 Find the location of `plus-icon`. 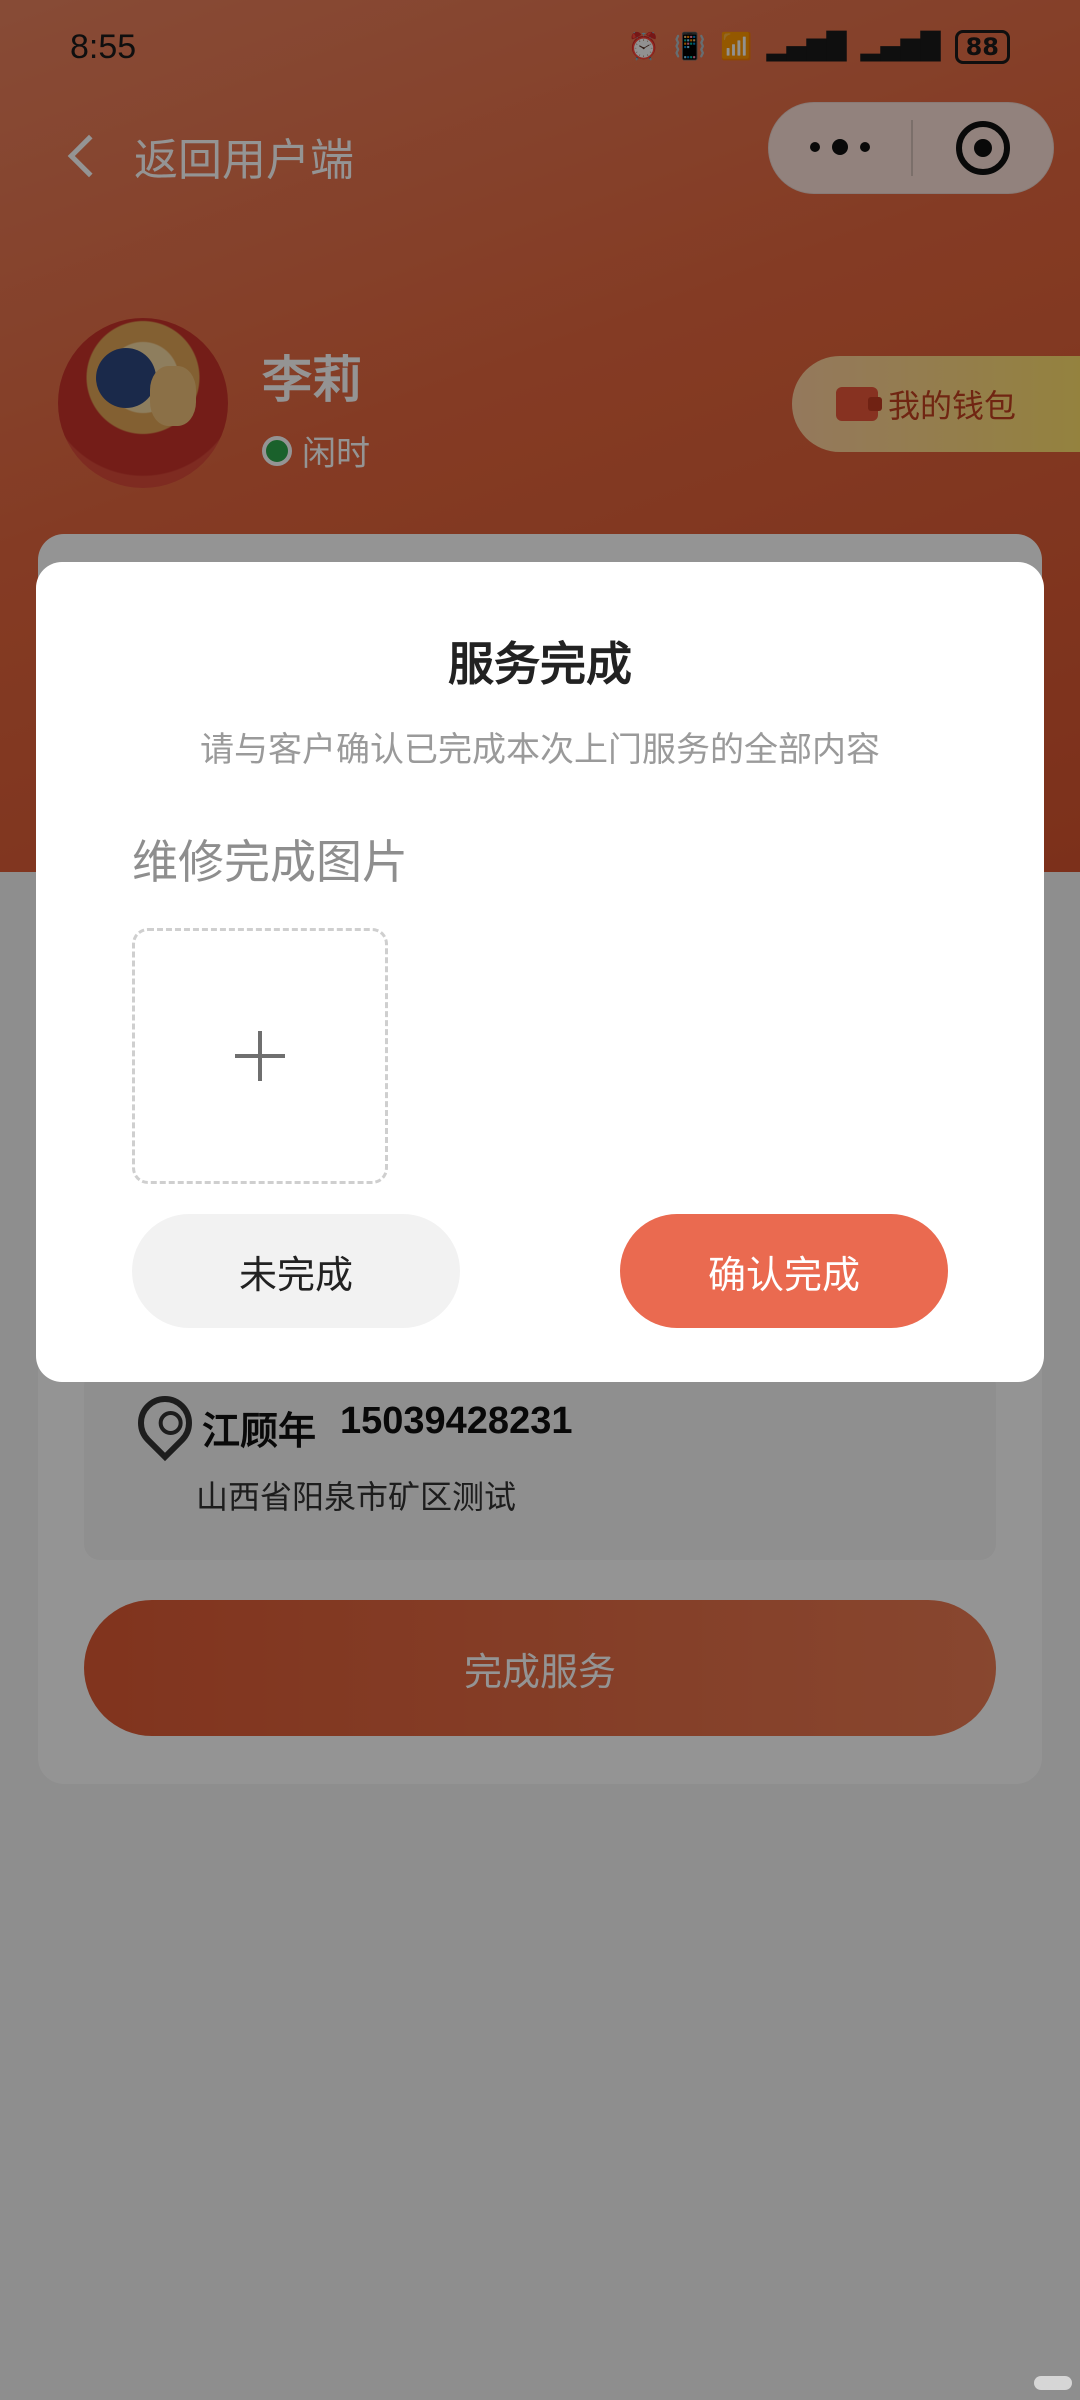

plus-icon is located at coordinates (260, 1056).